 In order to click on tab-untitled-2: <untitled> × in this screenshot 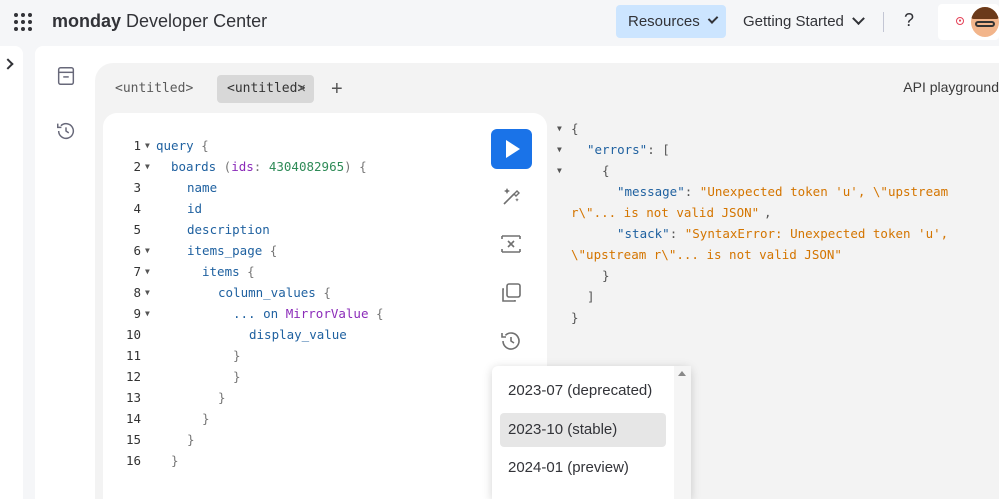, I will do `click(265, 89)`.